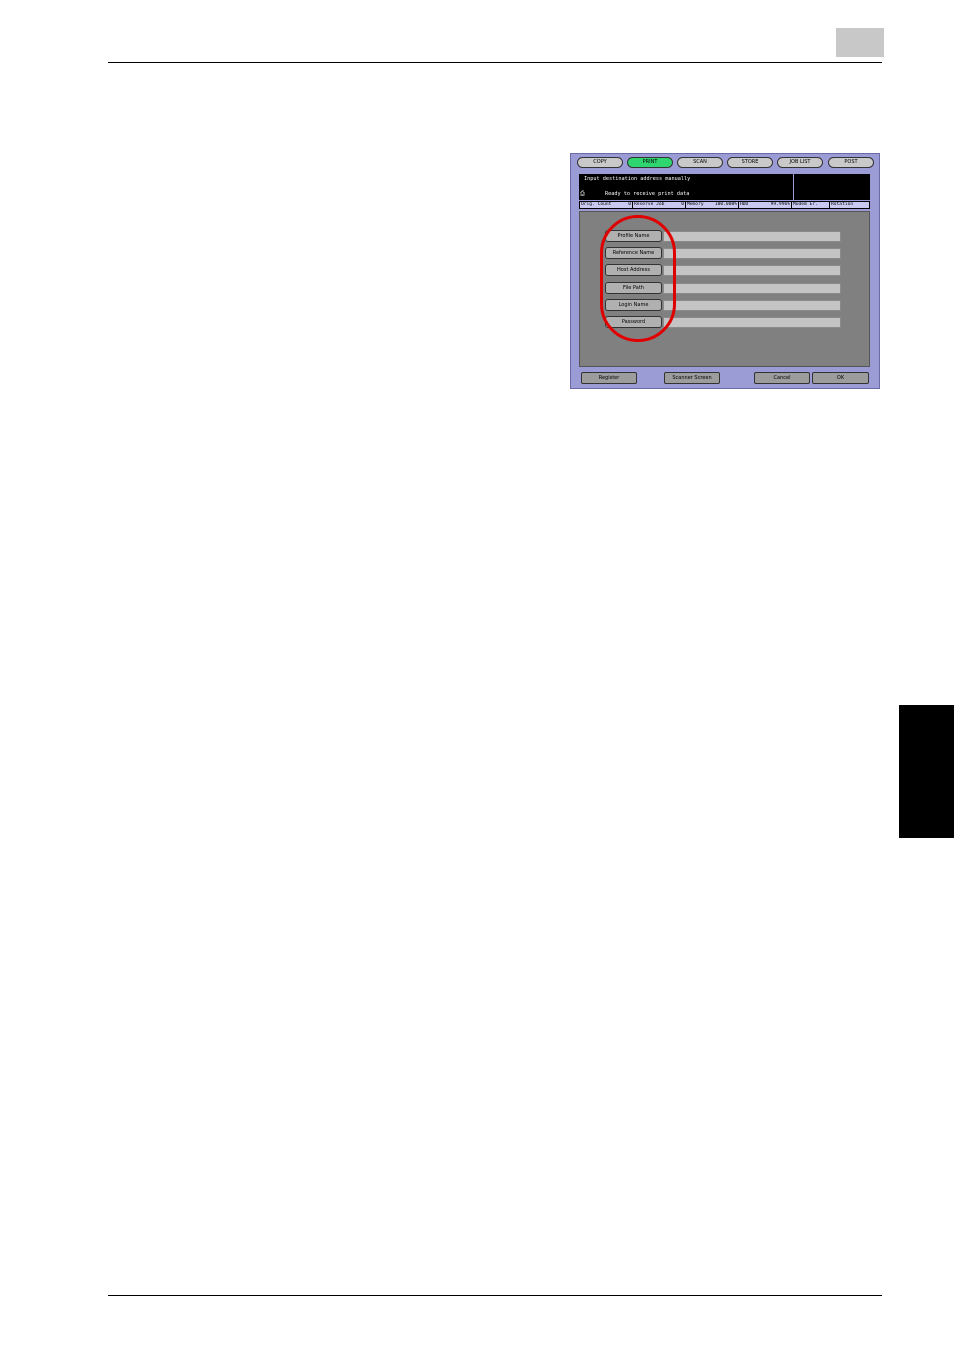 The image size is (954, 1351). What do you see at coordinates (752, 270) in the screenshot?
I see `host-address-field` at bounding box center [752, 270].